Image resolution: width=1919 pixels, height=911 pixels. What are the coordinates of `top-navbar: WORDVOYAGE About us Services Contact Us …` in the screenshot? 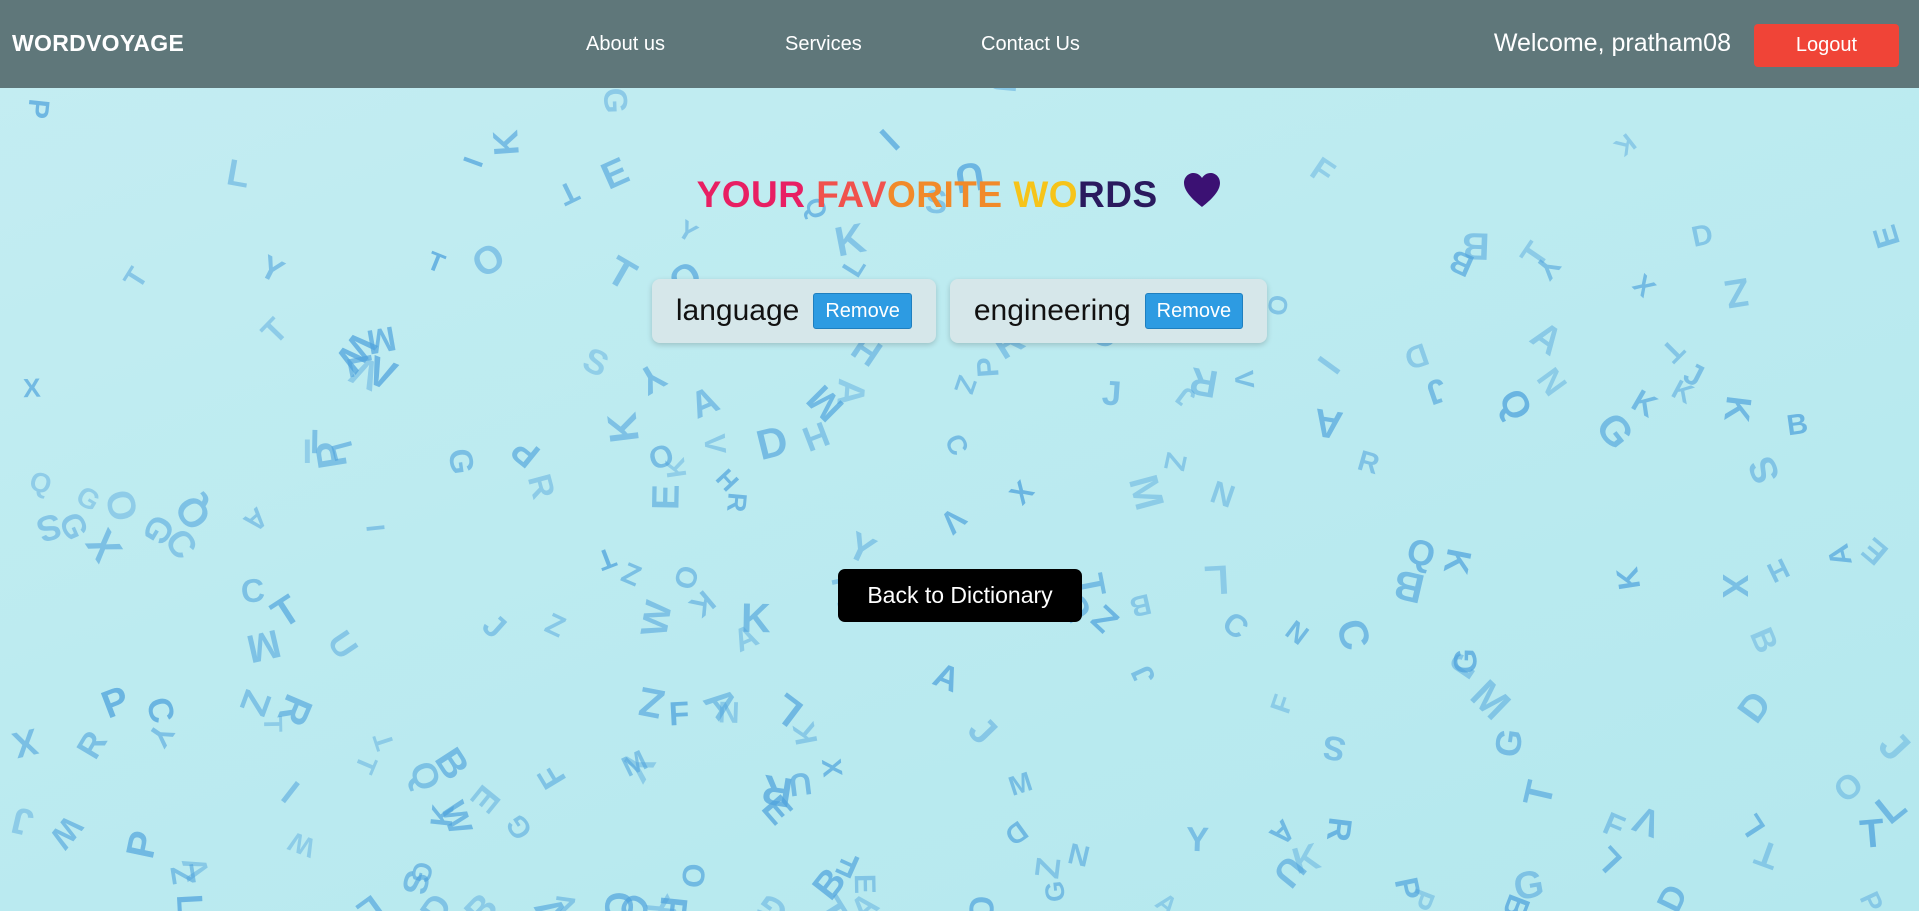 It's located at (959, 44).